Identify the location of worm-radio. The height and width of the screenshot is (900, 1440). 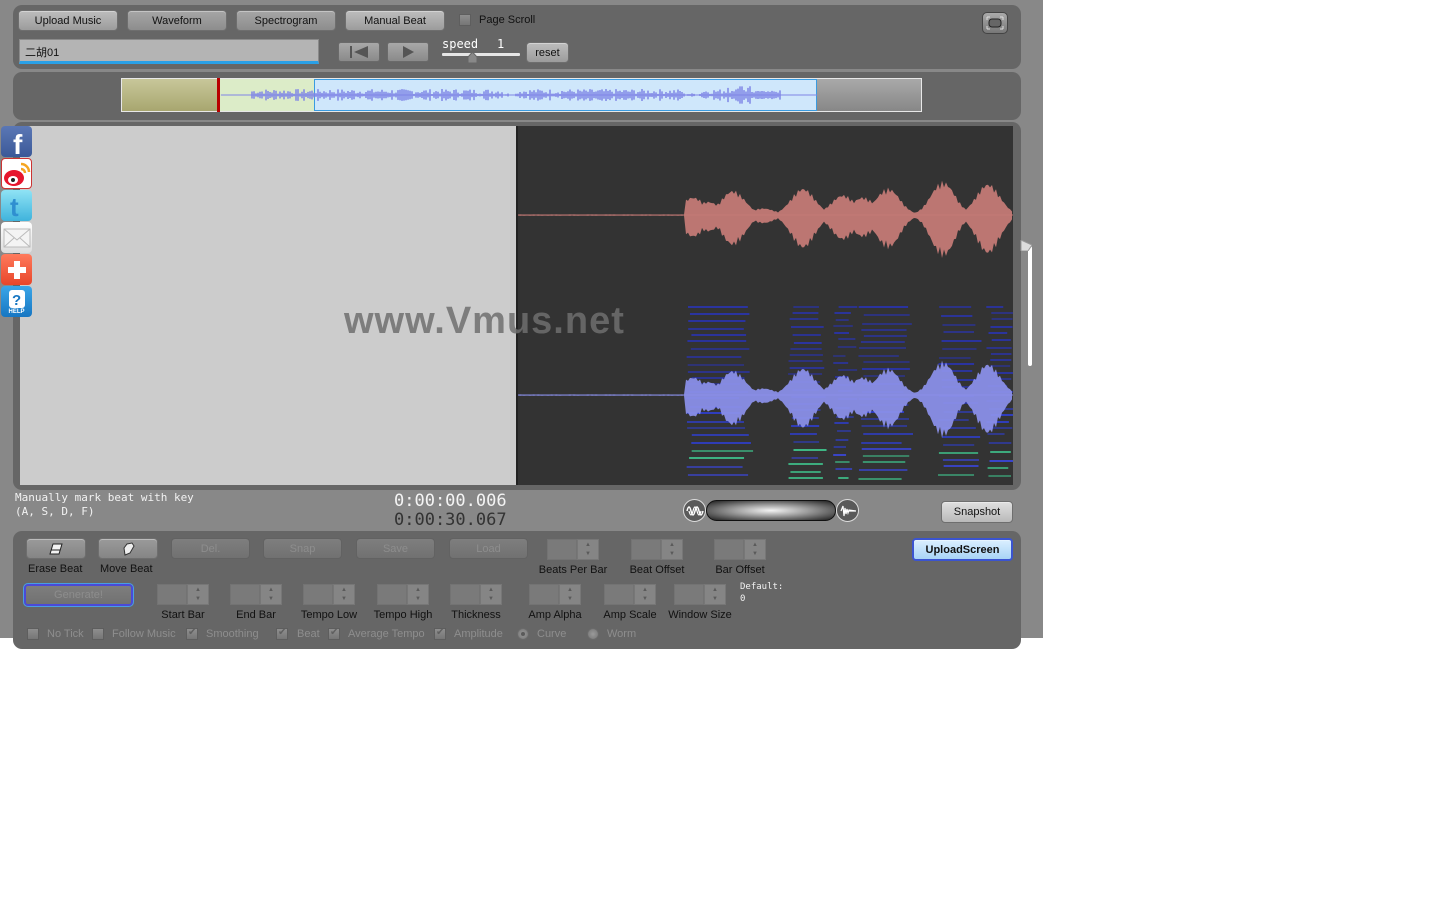
(593, 634).